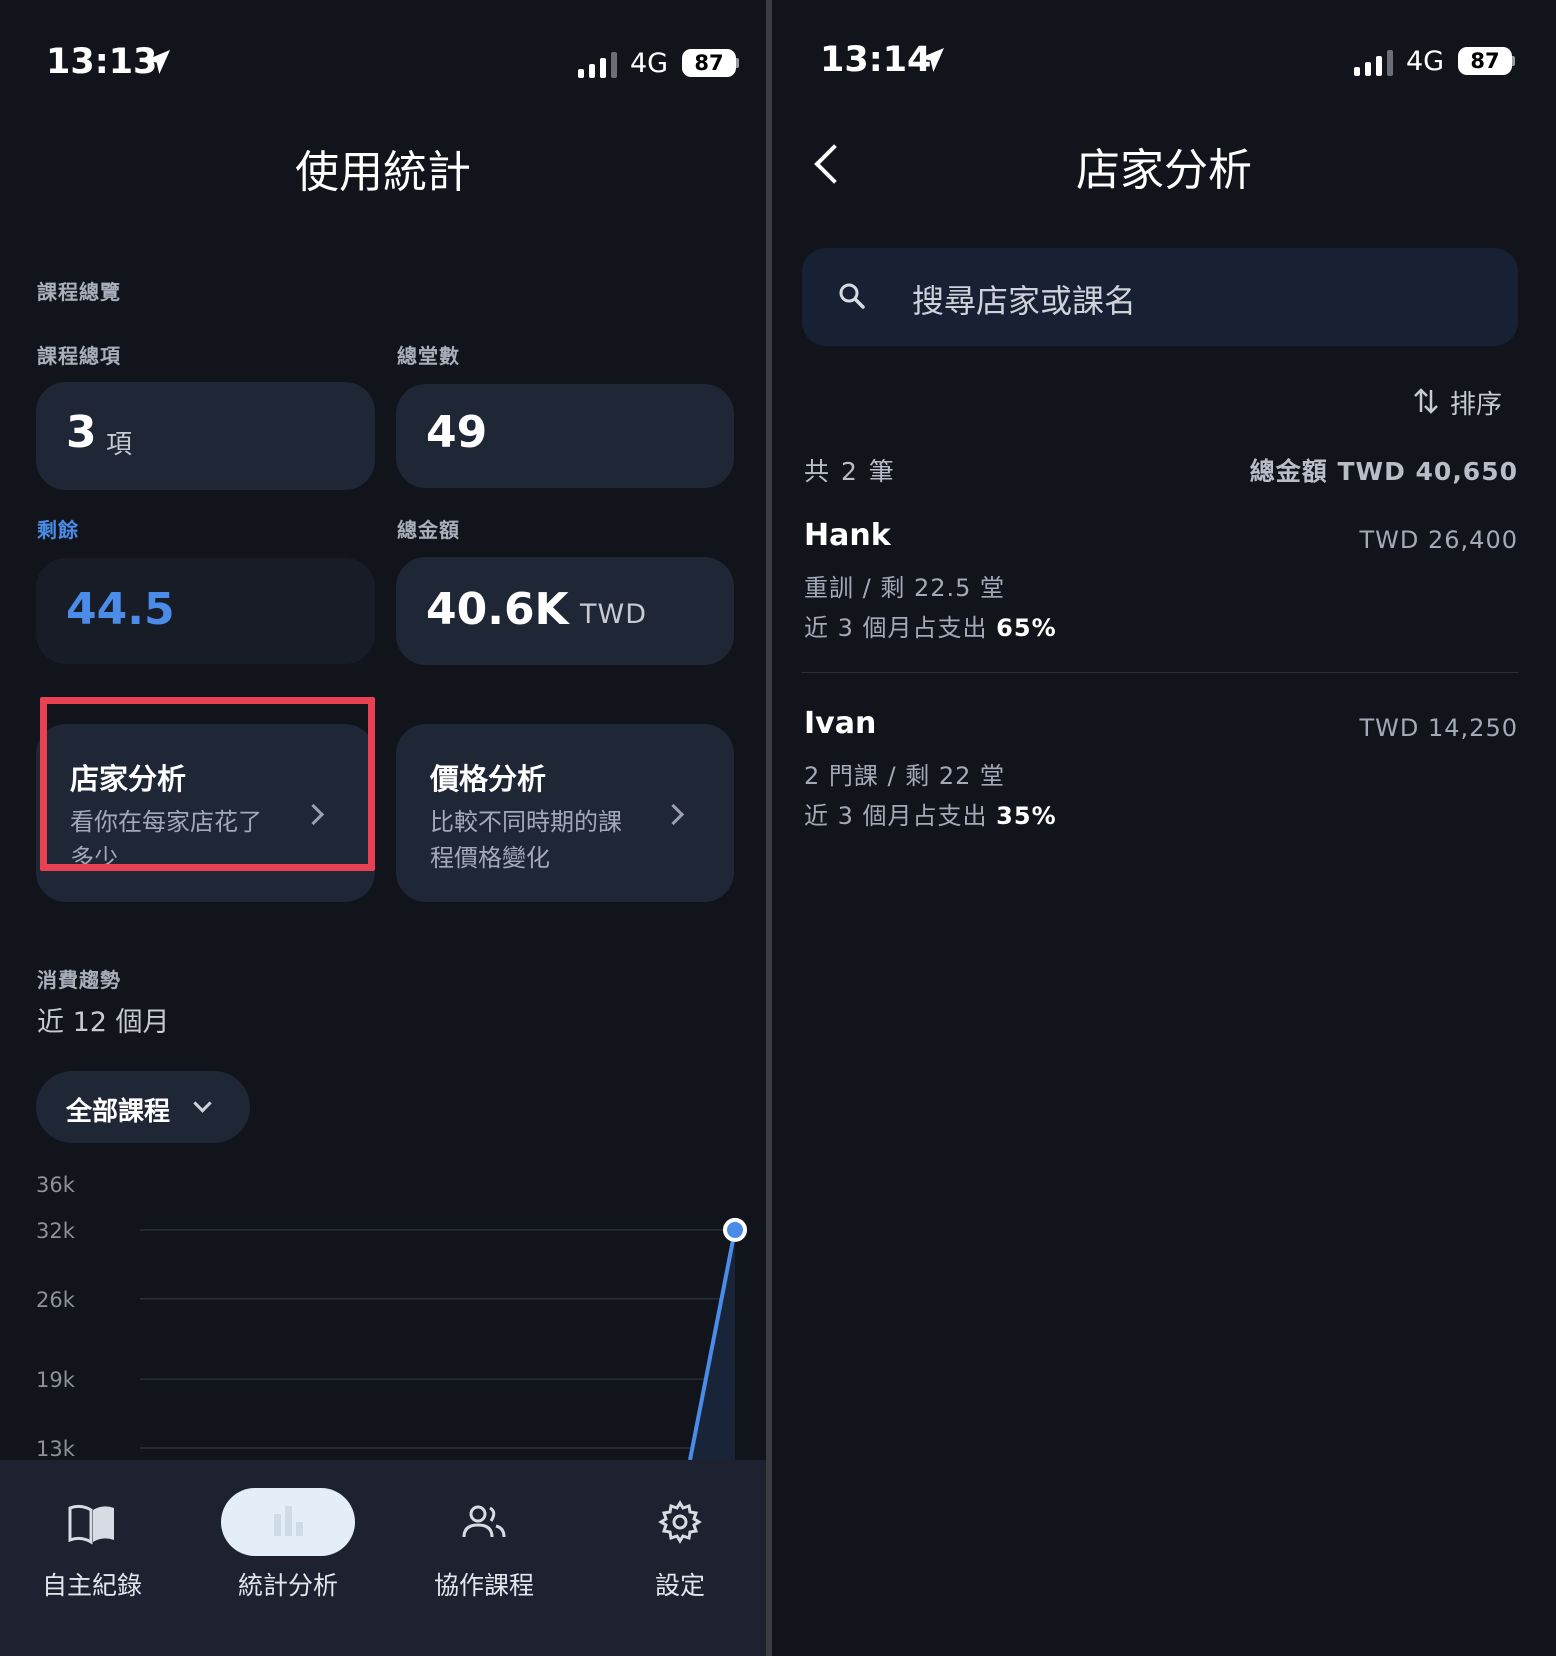  Describe the element at coordinates (876, 60) in the screenshot. I see `status-time: 13:14` at that location.